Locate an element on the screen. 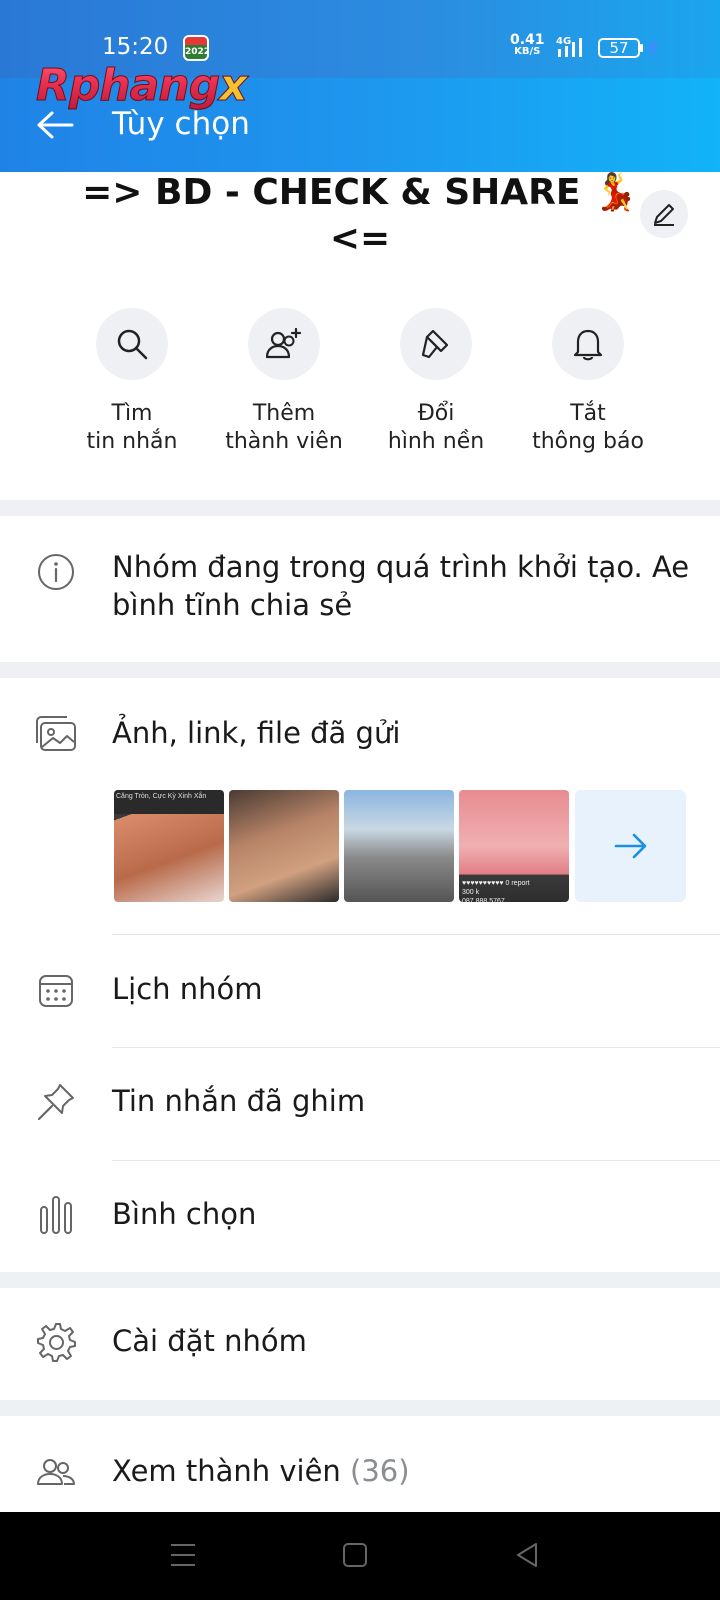  recent-apps-button is located at coordinates (183, 1555).